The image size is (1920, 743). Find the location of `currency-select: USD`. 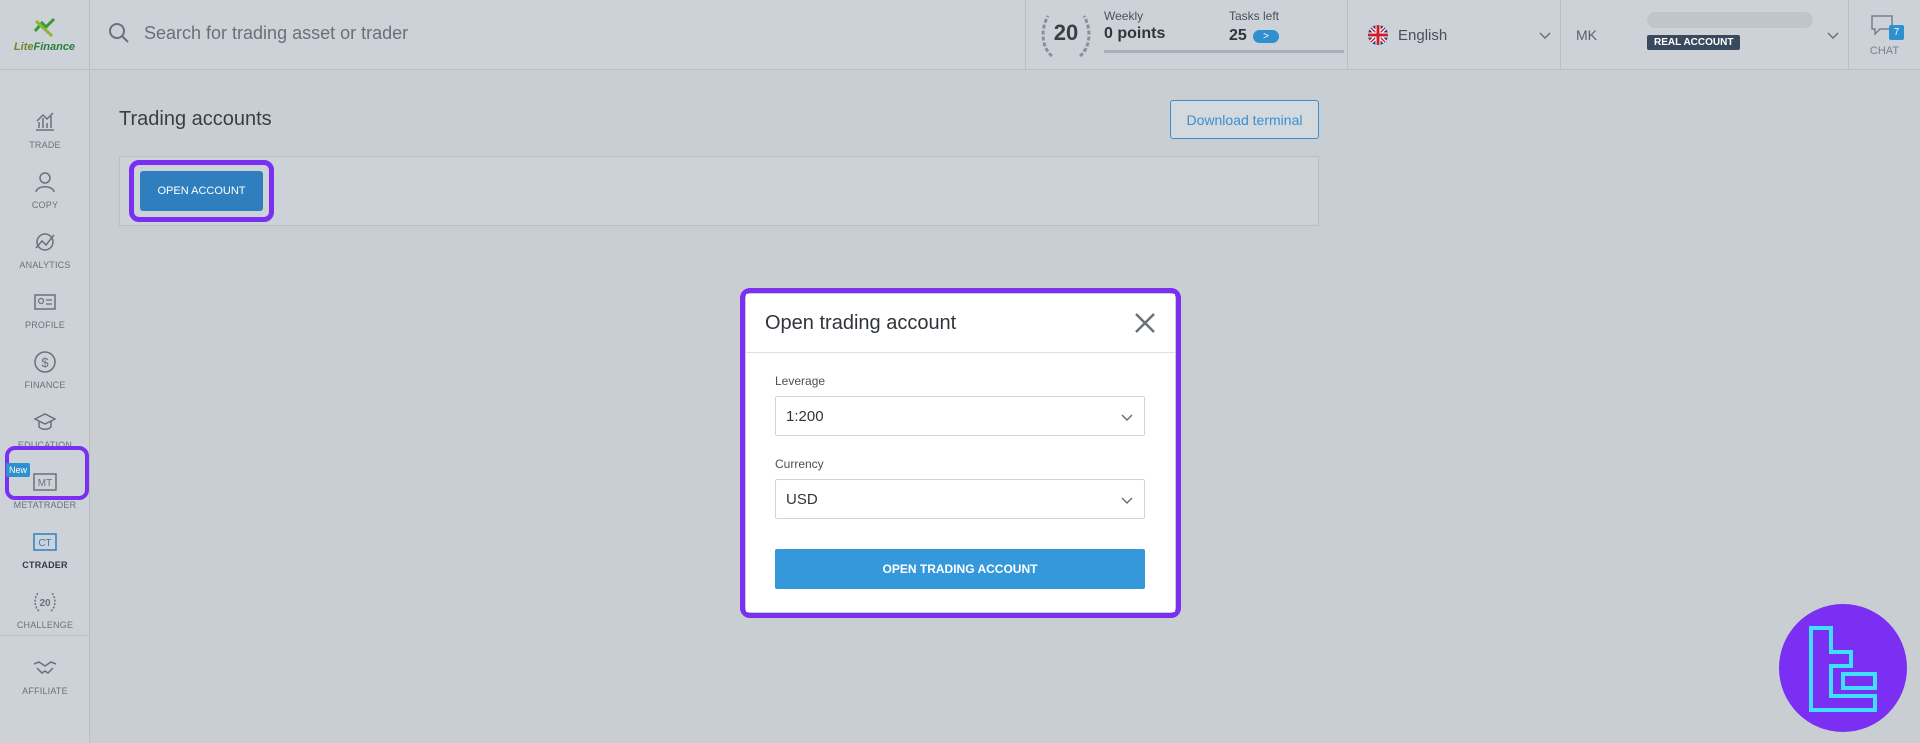

currency-select: USD is located at coordinates (960, 499).